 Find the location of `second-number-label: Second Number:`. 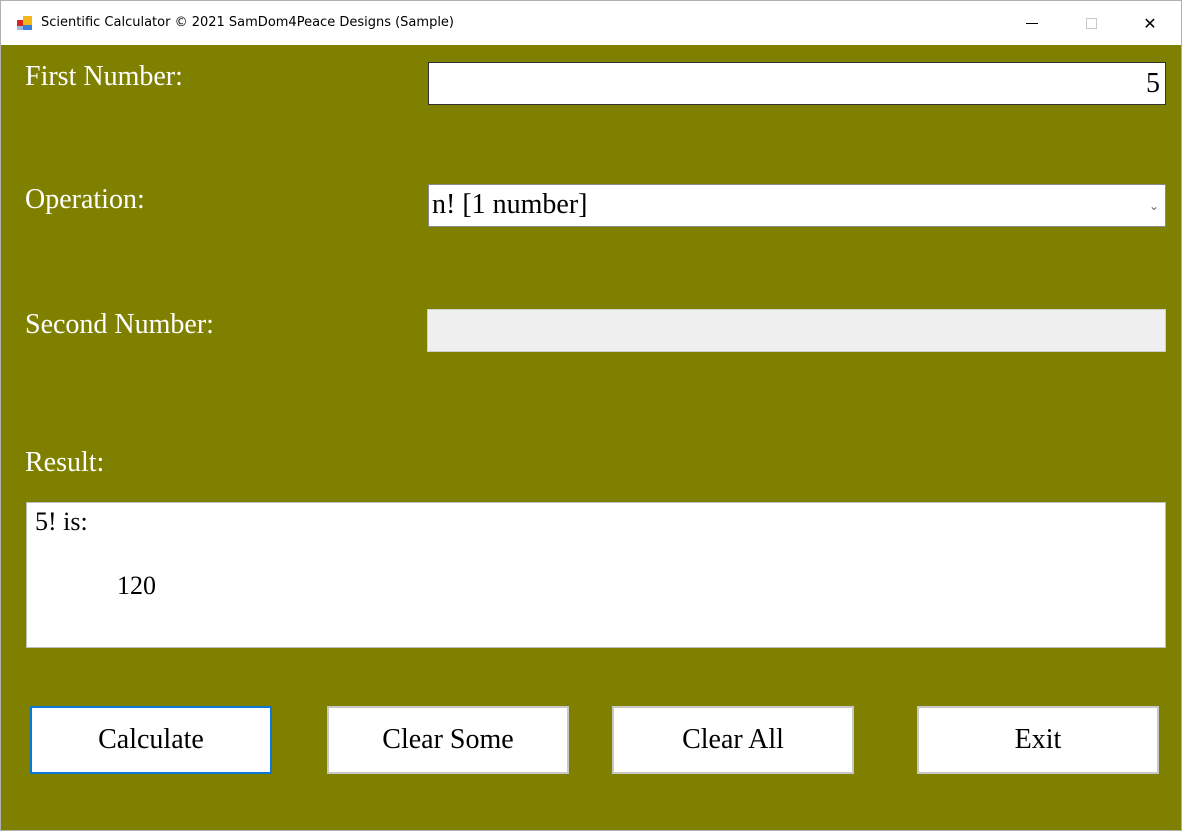

second-number-label: Second Number: is located at coordinates (119, 324).